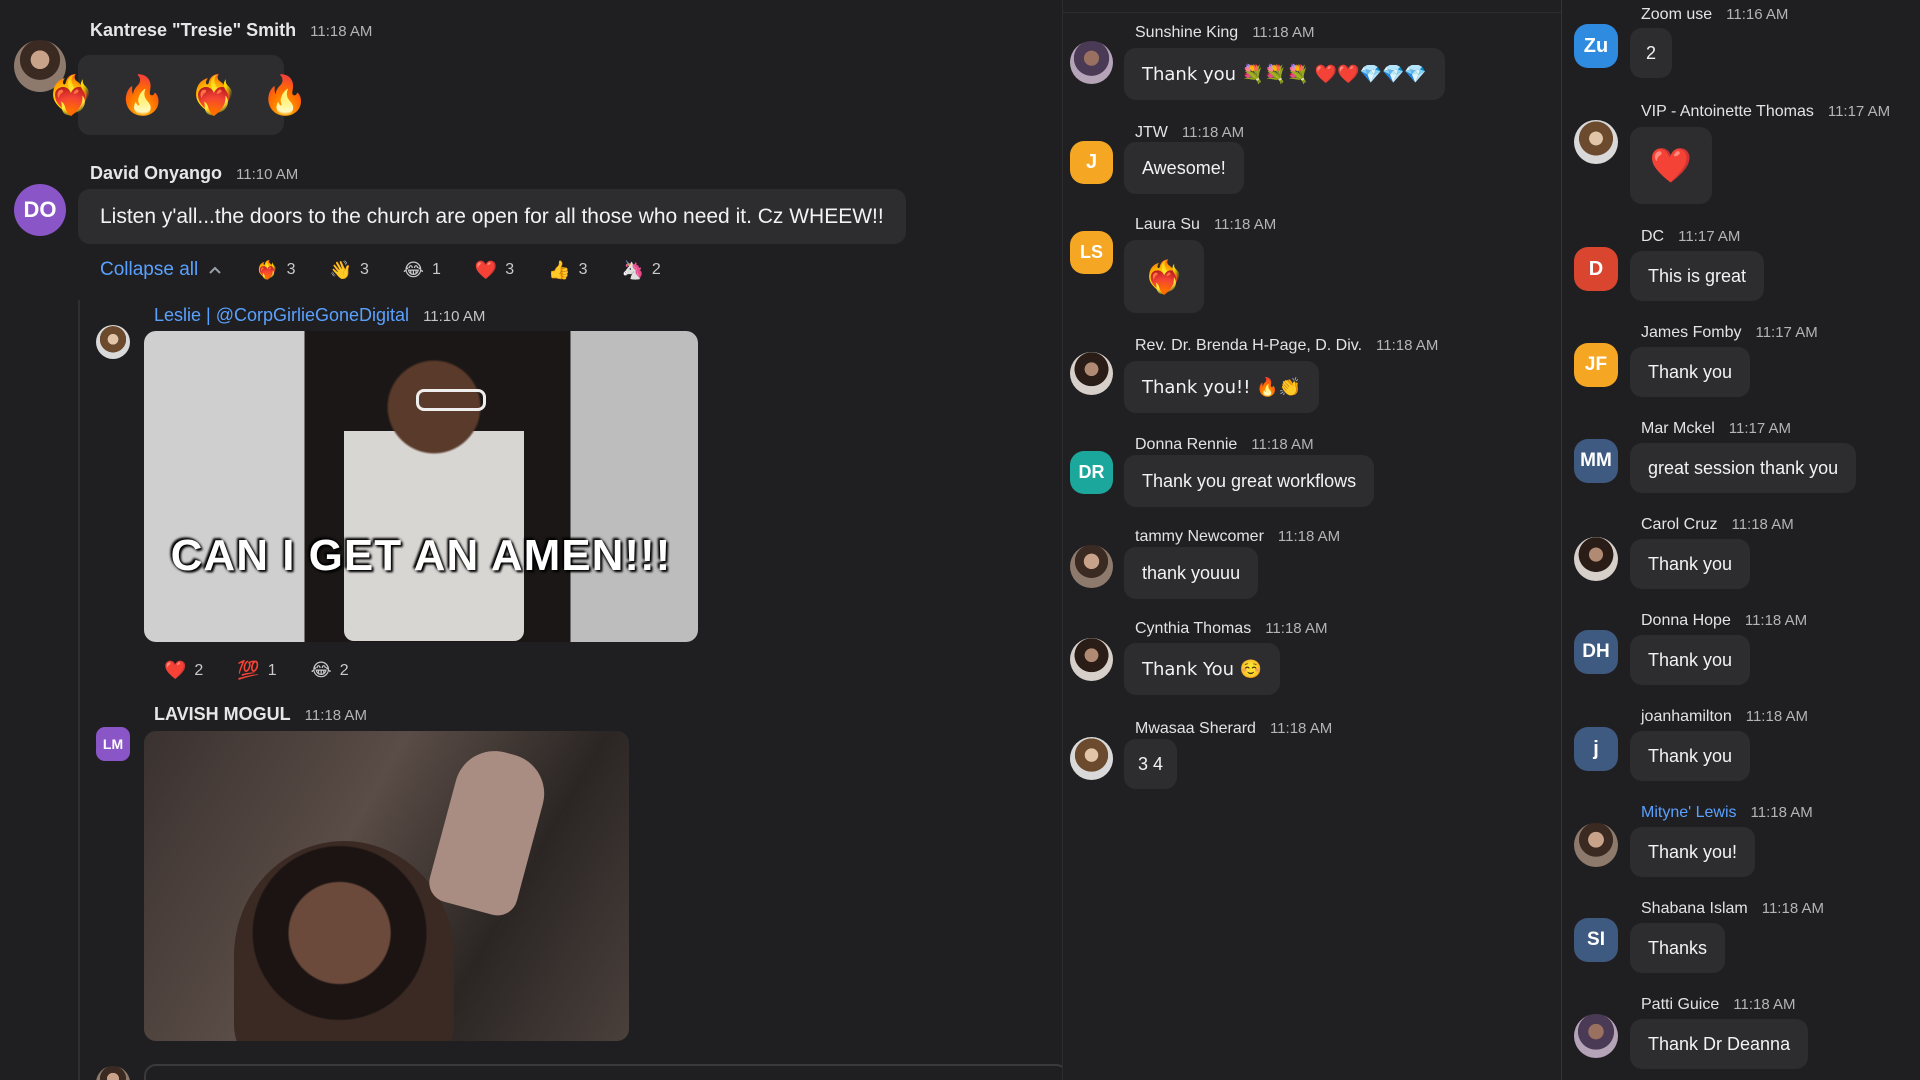  What do you see at coordinates (183, 670) in the screenshot?
I see `reaction-pill: ❤️ 2` at bounding box center [183, 670].